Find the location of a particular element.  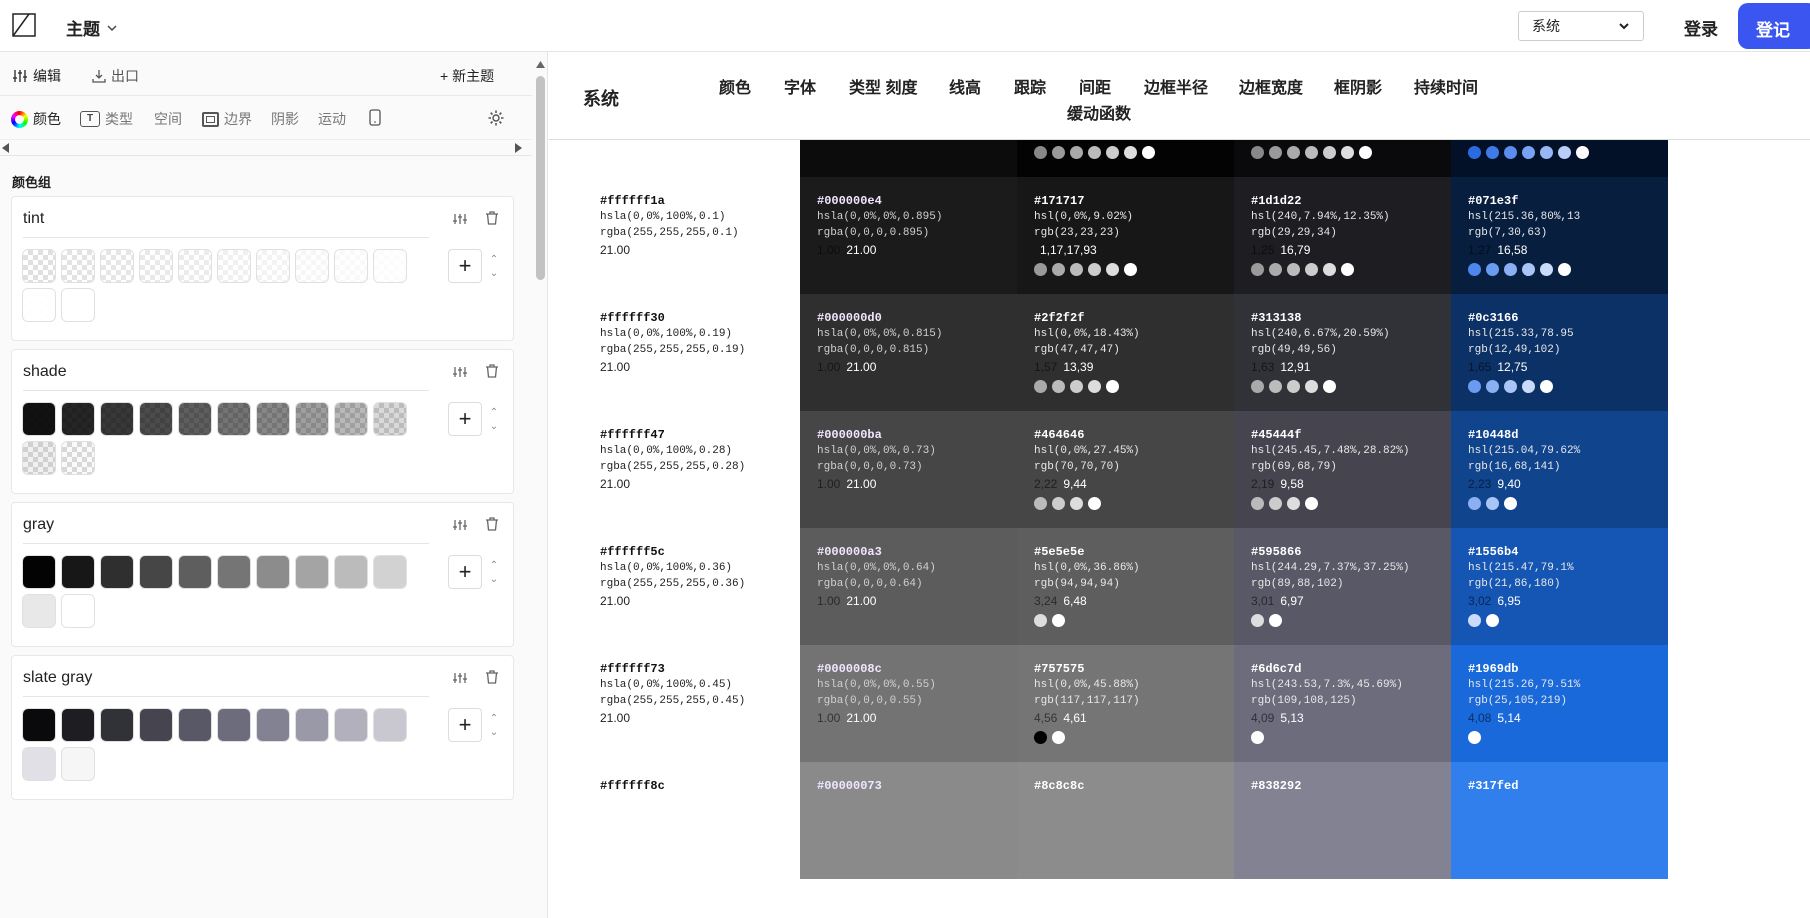

scroll-up-icon is located at coordinates (540, 64).